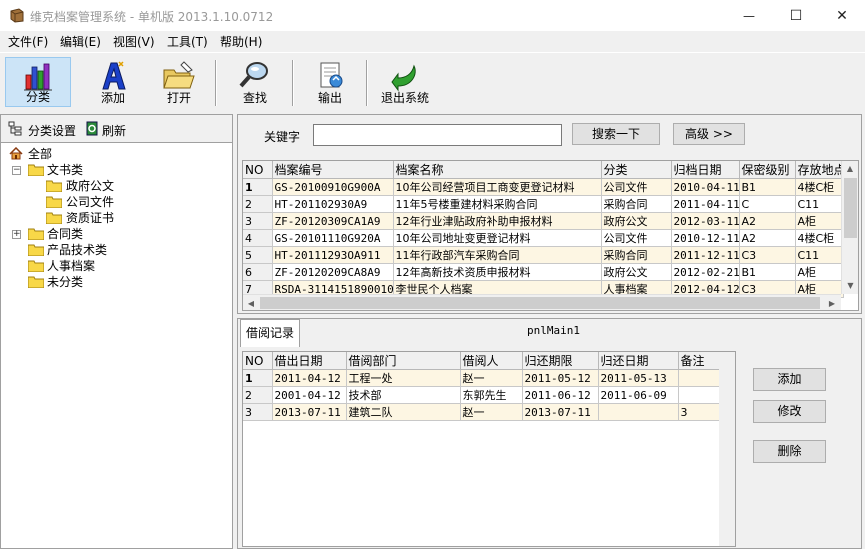 The image size is (865, 549). I want to click on borrow-table-row: 2 2001-04-12 技术部 东郭先生 2011-06-12 2011-06-09, so click(489, 395).